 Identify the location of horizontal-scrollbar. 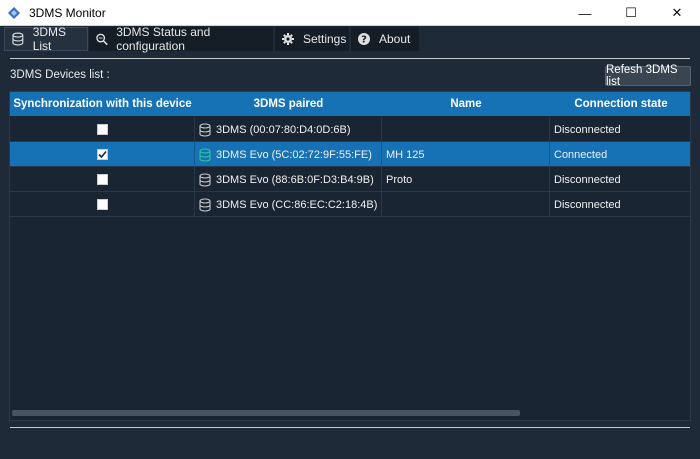
(266, 413).